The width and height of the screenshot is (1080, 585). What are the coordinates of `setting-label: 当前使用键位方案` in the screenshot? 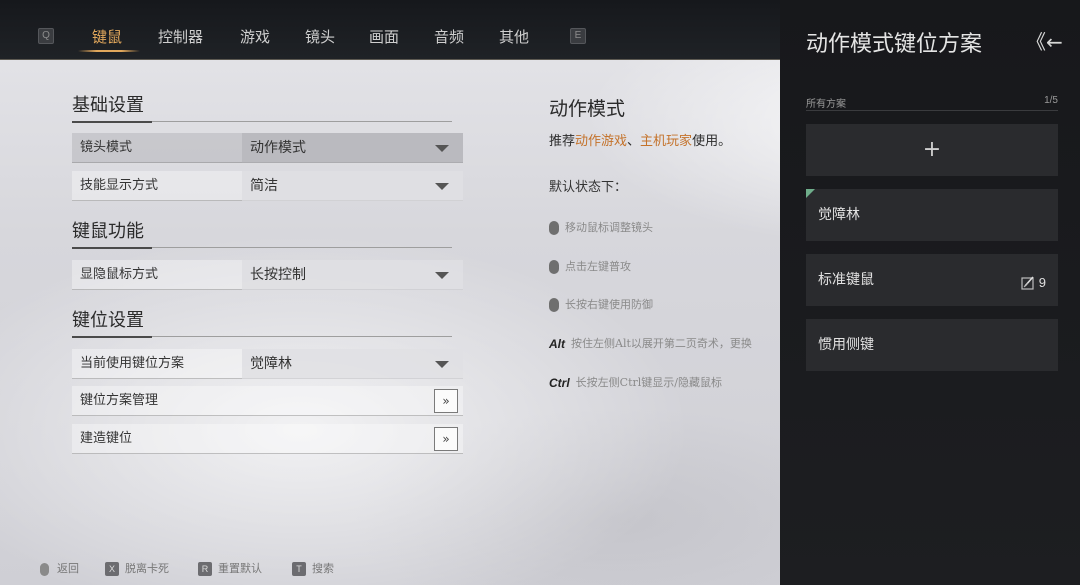 It's located at (132, 363).